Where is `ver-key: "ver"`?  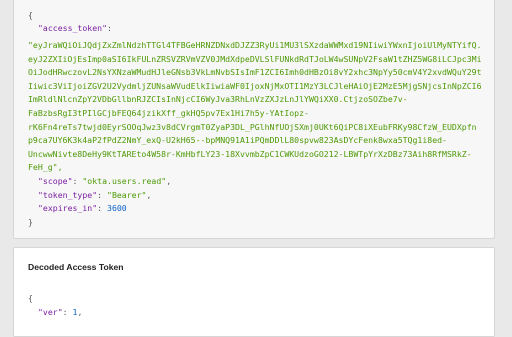
ver-key: "ver" is located at coordinates (50, 312).